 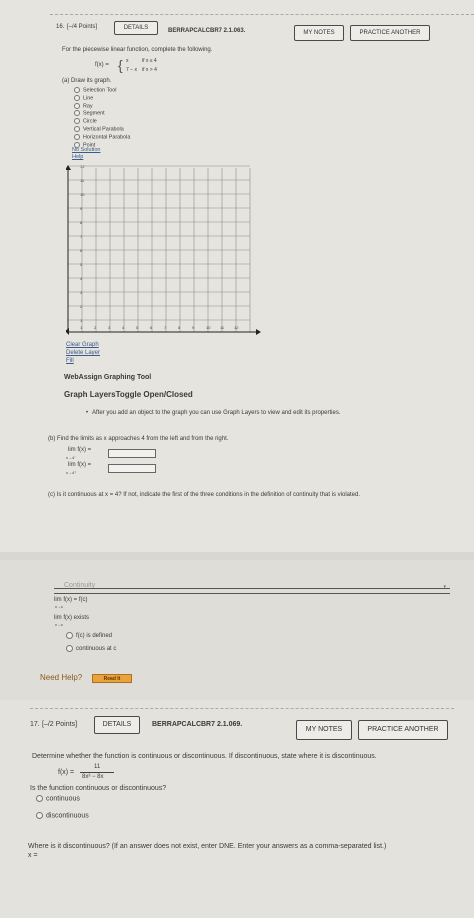 I want to click on x-tick-label: 2, so click(x=95, y=327).